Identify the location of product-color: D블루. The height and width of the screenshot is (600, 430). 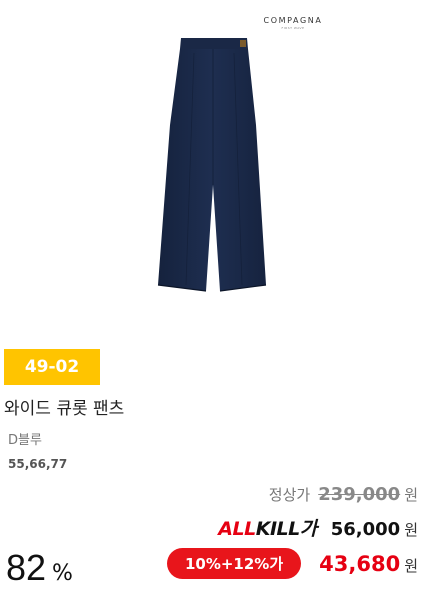
(25, 440).